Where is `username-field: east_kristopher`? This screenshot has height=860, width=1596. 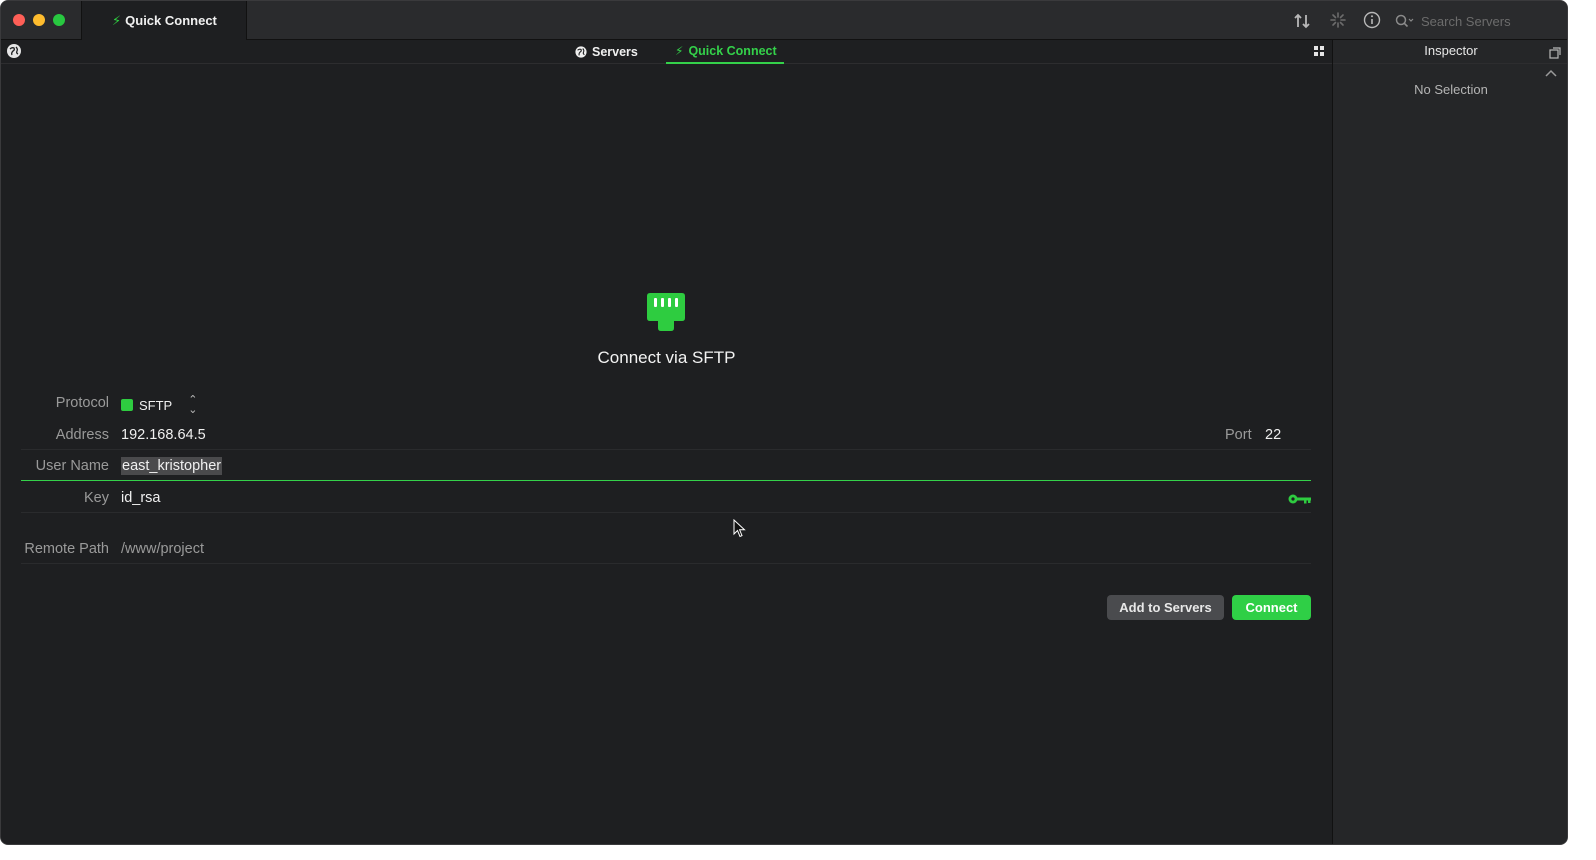
username-field: east_kristopher is located at coordinates (172, 466).